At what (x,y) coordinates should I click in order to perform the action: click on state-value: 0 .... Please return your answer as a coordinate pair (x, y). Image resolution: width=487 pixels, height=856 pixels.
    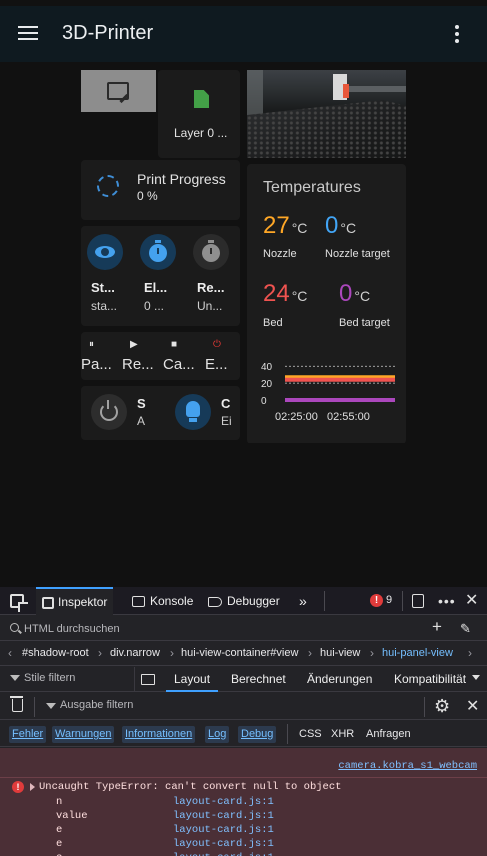
    Looking at the image, I should click on (154, 306).